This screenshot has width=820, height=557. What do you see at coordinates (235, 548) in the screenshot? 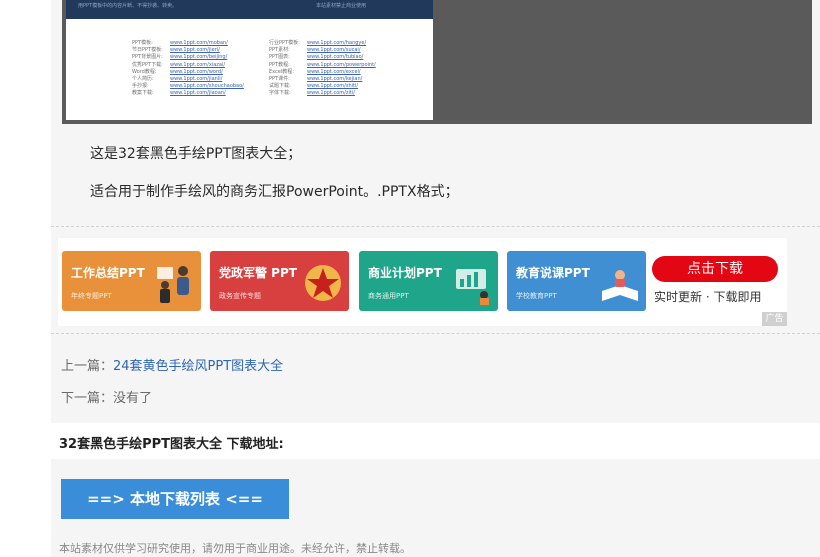
I see `copyright-notice: 本站素材仅供学习研究使用，请勿用于商业用途。未经允许，禁止转载。` at bounding box center [235, 548].